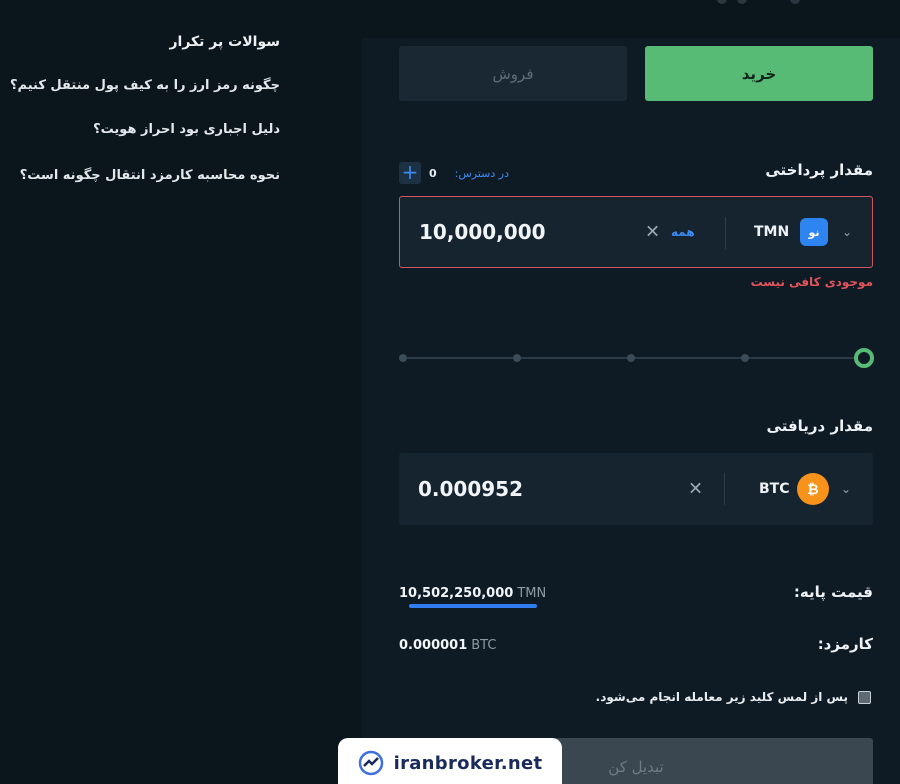  I want to click on base-price-label: قیمت پایه:, so click(833, 592).